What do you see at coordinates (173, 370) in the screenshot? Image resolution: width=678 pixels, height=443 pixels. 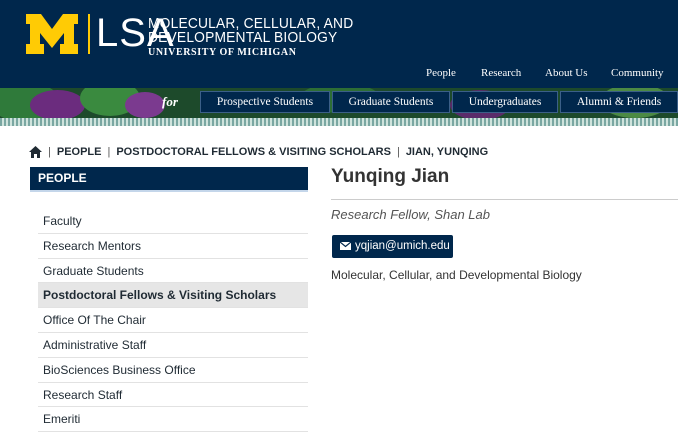 I see `sidebar-item-biosciences-business-office: BioSciences Business Office` at bounding box center [173, 370].